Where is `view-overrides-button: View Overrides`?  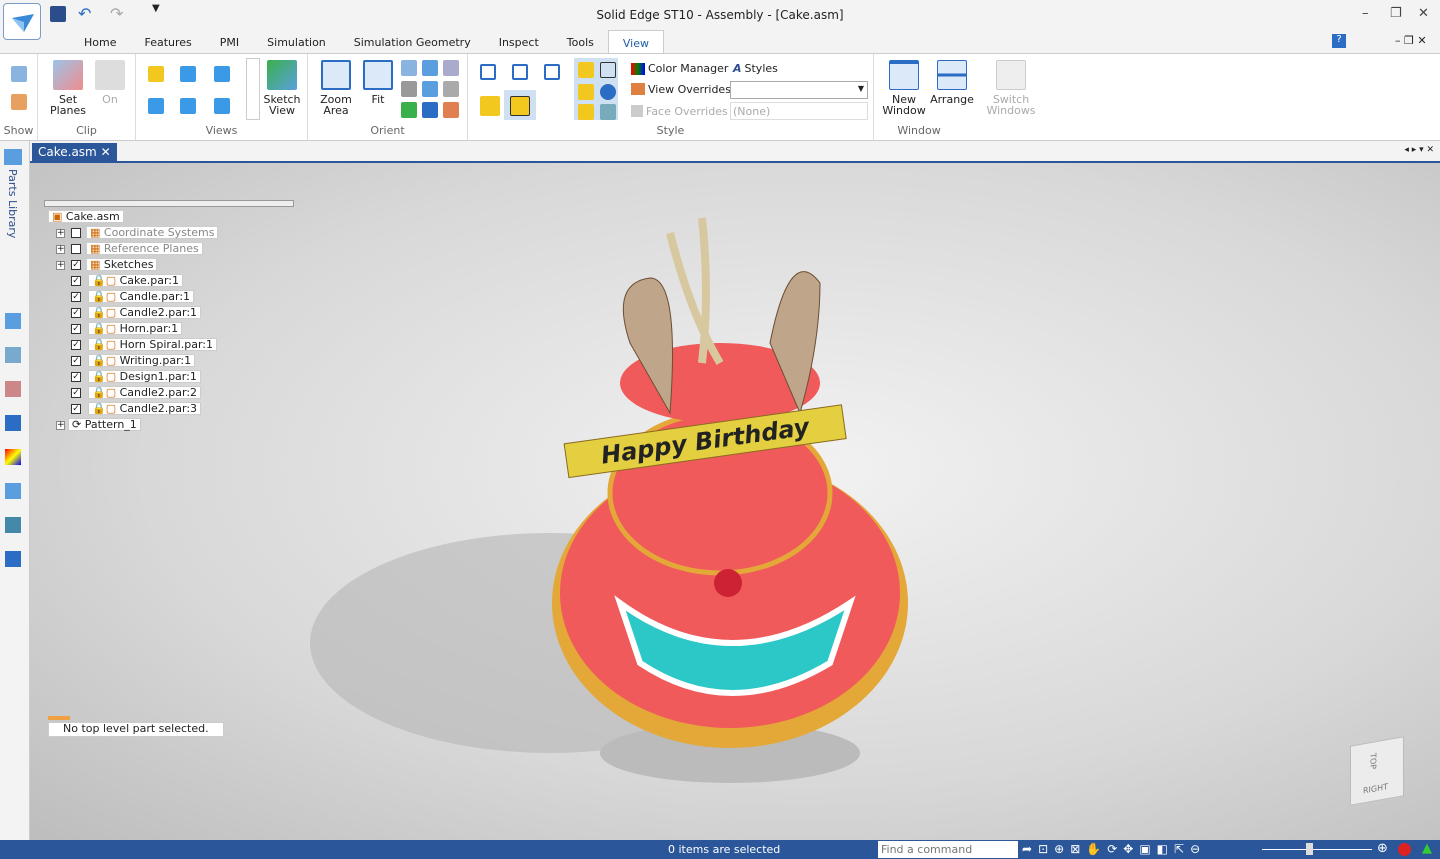
view-overrides-button: View Overrides is located at coordinates (681, 89).